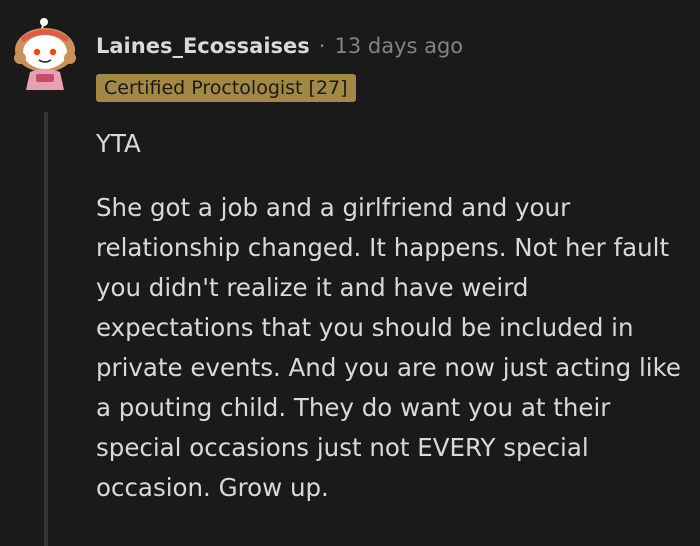  I want to click on comment-verdict: YTA, so click(118, 143).